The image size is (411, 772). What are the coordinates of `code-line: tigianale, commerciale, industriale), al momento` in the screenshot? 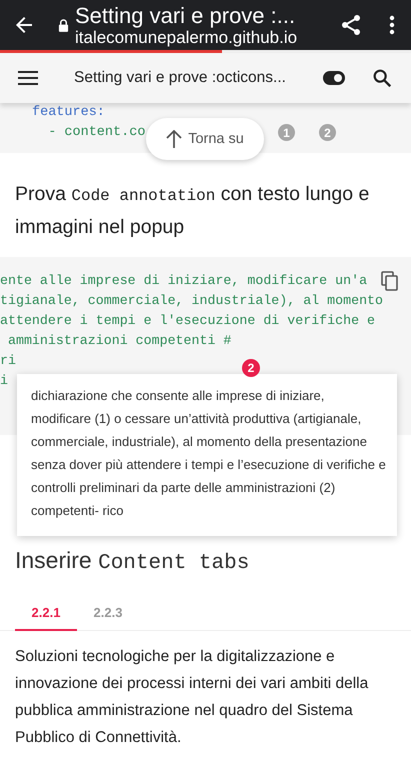 It's located at (192, 301).